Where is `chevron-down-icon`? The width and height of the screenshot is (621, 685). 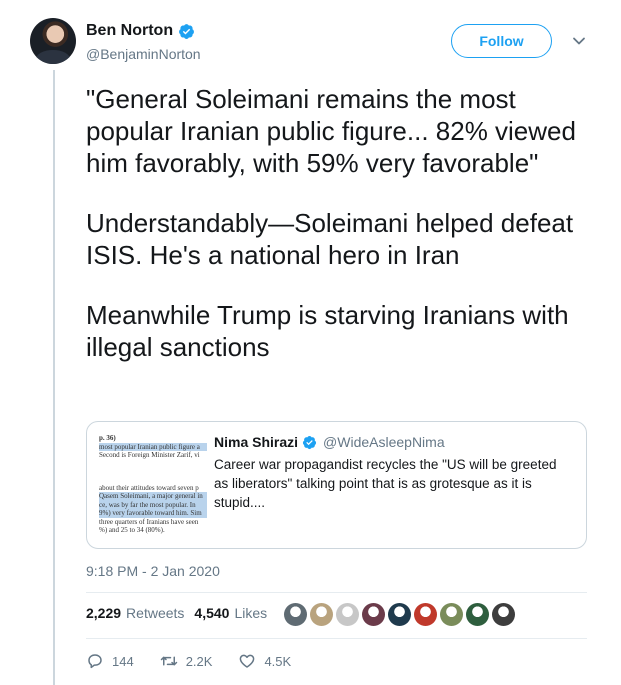 chevron-down-icon is located at coordinates (579, 41).